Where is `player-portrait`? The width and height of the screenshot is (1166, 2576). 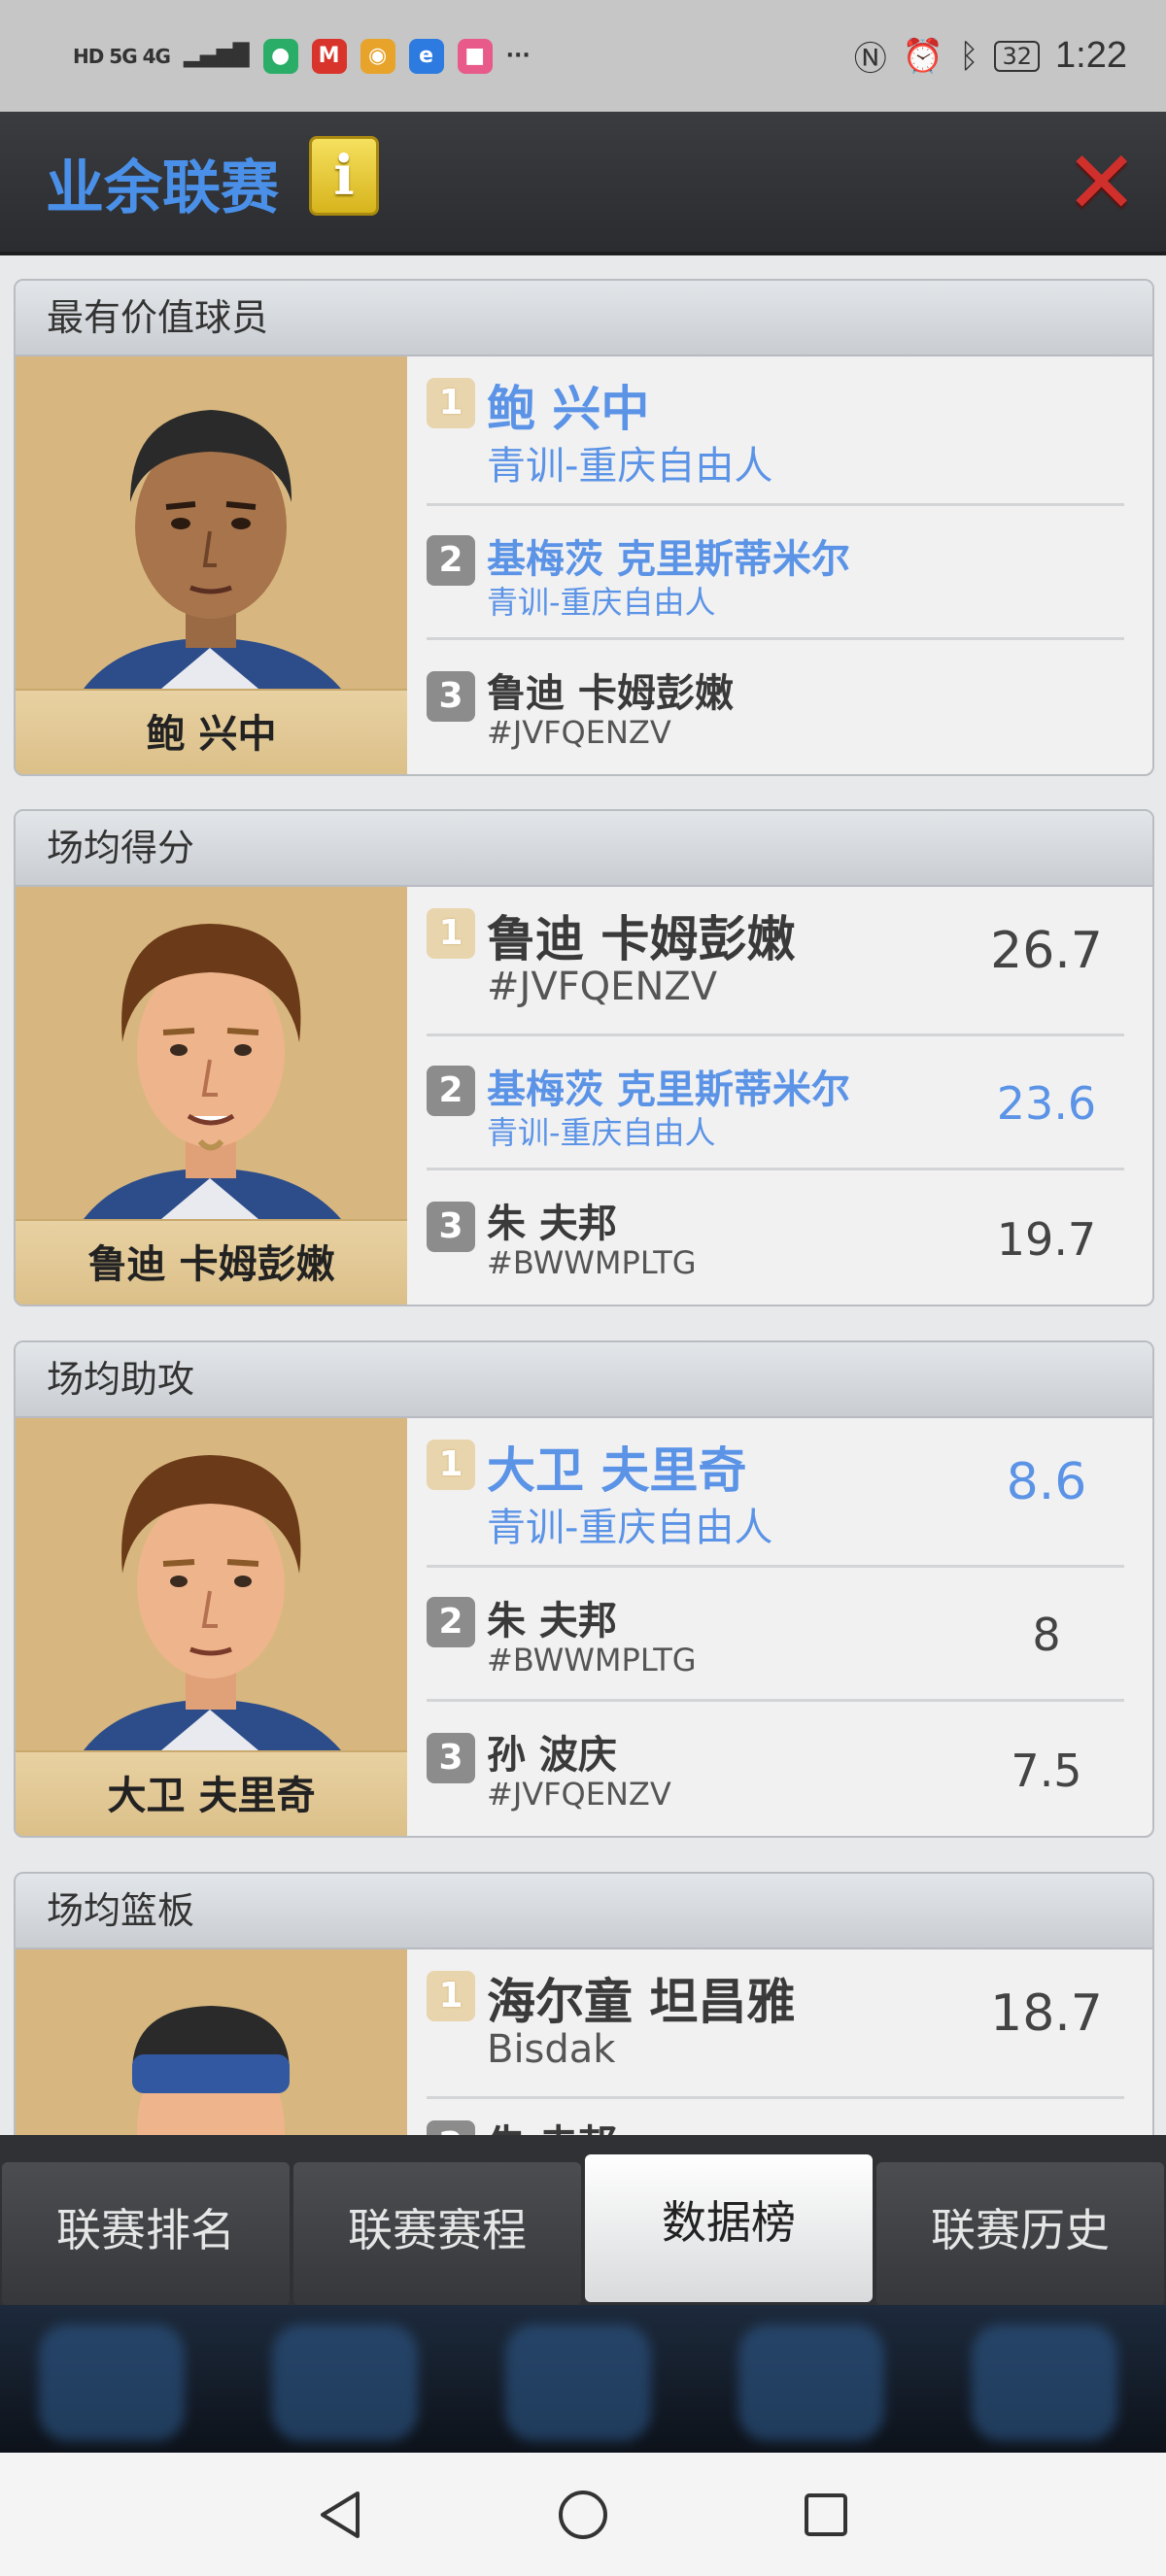
player-portrait is located at coordinates (211, 2042).